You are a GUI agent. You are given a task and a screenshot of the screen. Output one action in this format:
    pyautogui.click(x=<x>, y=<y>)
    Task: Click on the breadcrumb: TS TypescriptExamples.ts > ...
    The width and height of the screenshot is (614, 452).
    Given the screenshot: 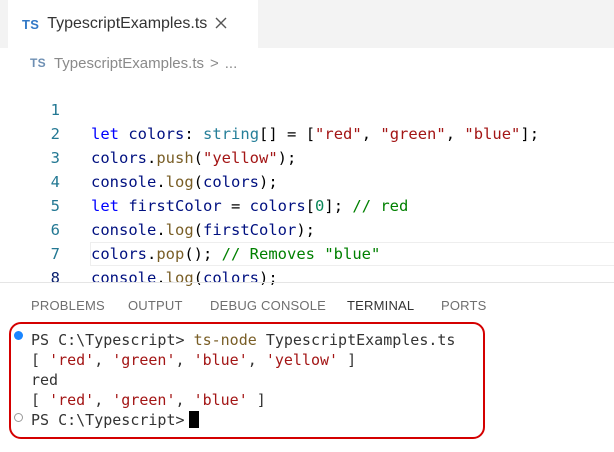 What is the action you would take?
    pyautogui.click(x=122, y=63)
    